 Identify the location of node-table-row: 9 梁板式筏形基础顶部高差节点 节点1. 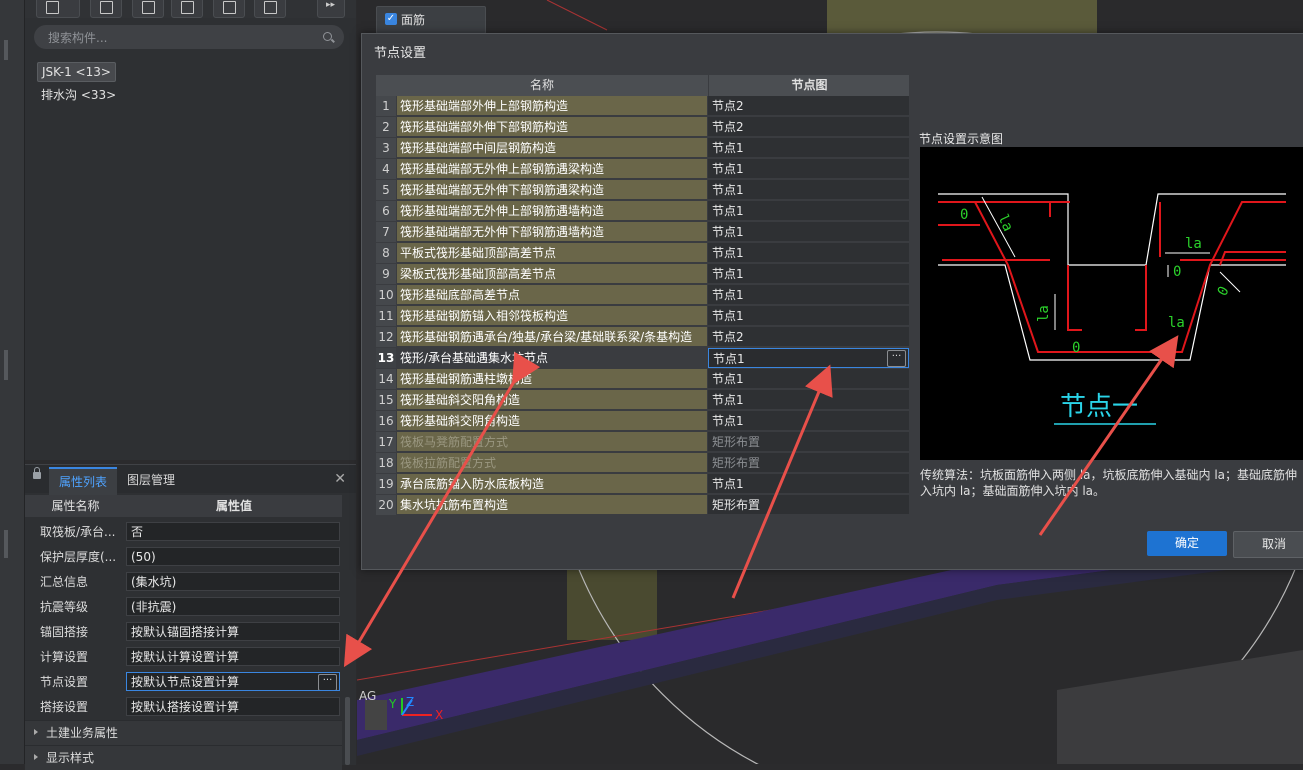
(642, 274).